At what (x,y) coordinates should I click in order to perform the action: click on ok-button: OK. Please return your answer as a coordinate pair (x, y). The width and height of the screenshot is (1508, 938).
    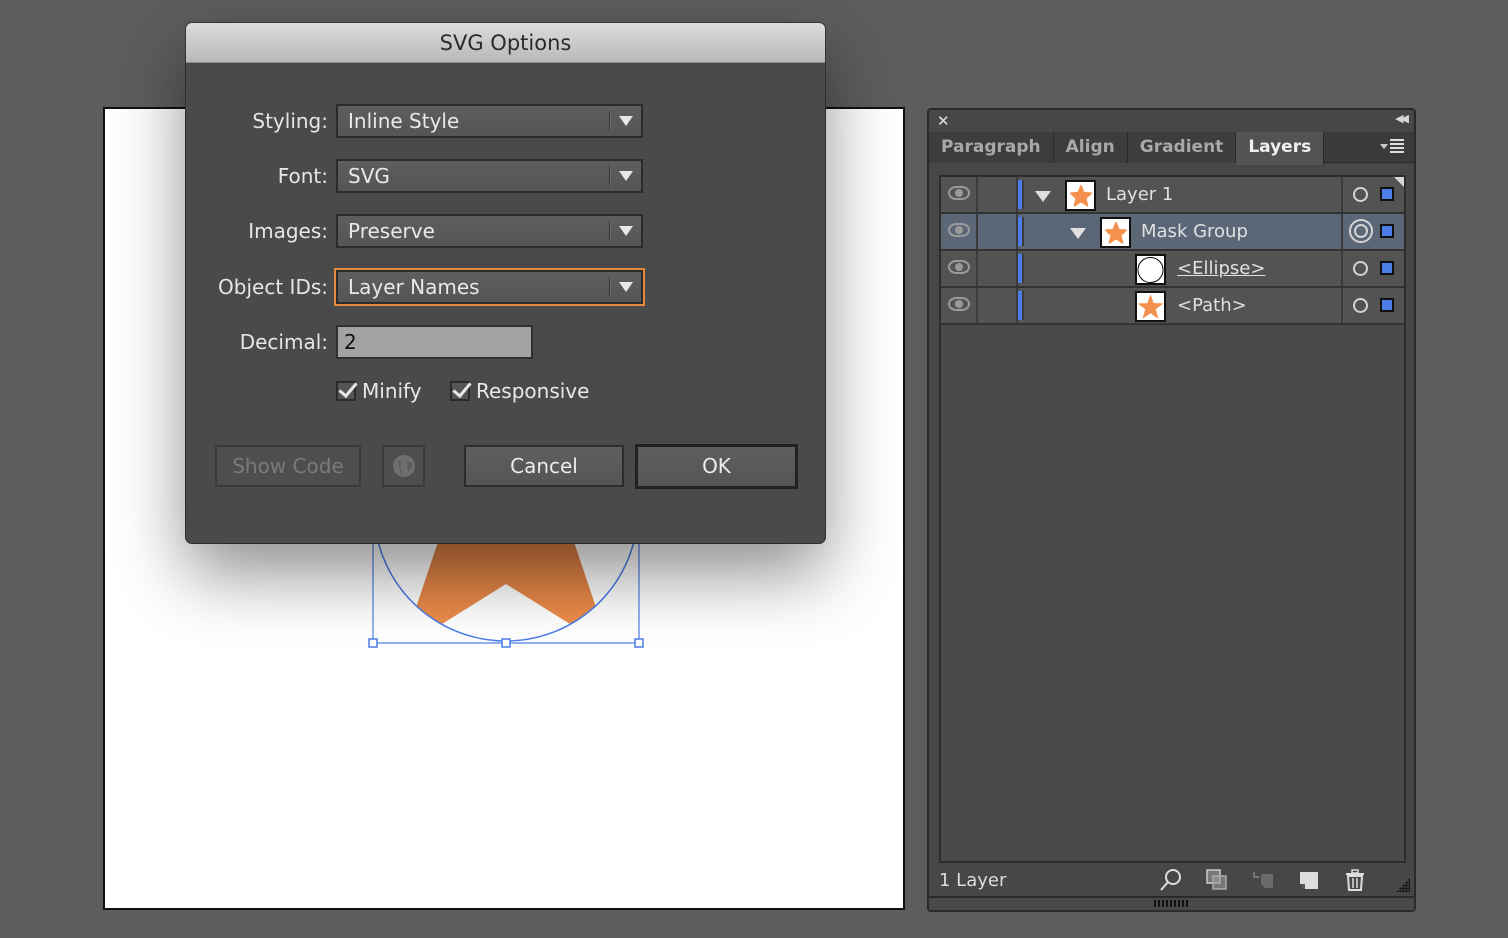
    Looking at the image, I should click on (716, 466).